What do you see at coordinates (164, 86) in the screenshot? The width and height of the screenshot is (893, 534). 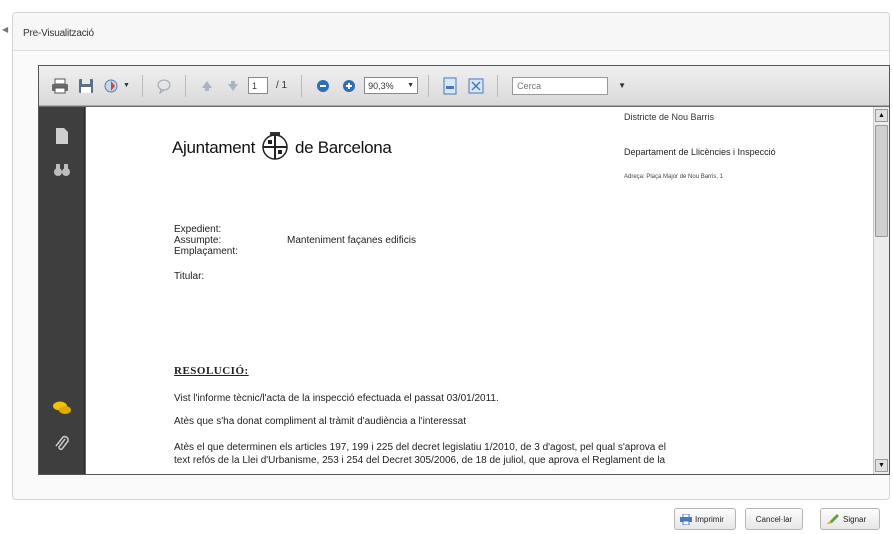 I see `comment-icon` at bounding box center [164, 86].